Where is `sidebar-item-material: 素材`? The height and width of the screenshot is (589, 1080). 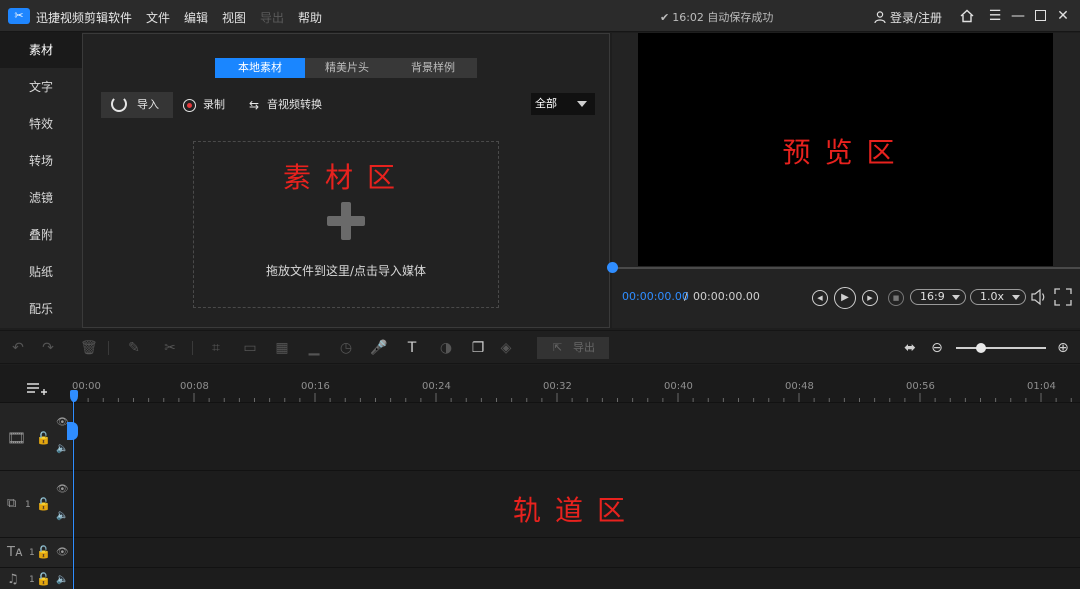 sidebar-item-material: 素材 is located at coordinates (41, 50).